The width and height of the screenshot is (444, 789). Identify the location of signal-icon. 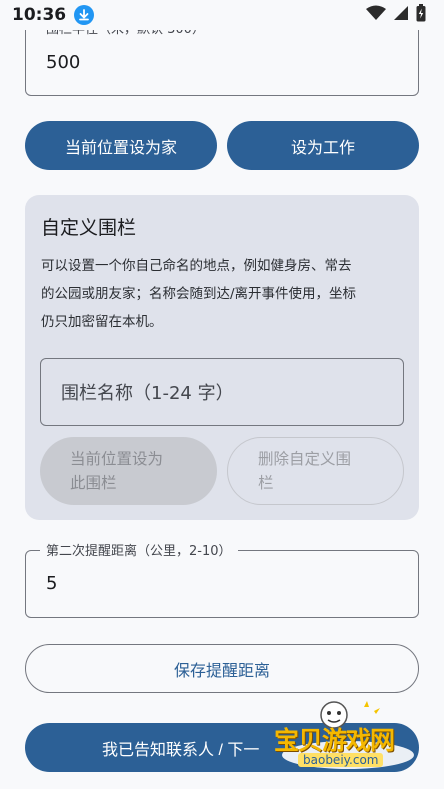
(401, 15).